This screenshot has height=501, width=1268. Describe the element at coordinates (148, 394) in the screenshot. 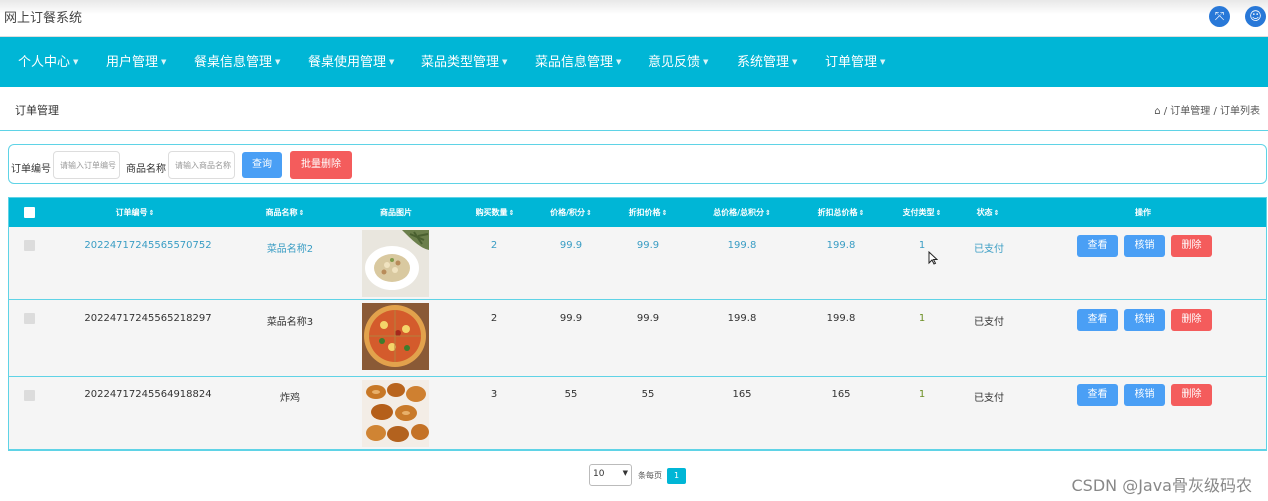

I see `order-number: 20224717245564918824` at that location.